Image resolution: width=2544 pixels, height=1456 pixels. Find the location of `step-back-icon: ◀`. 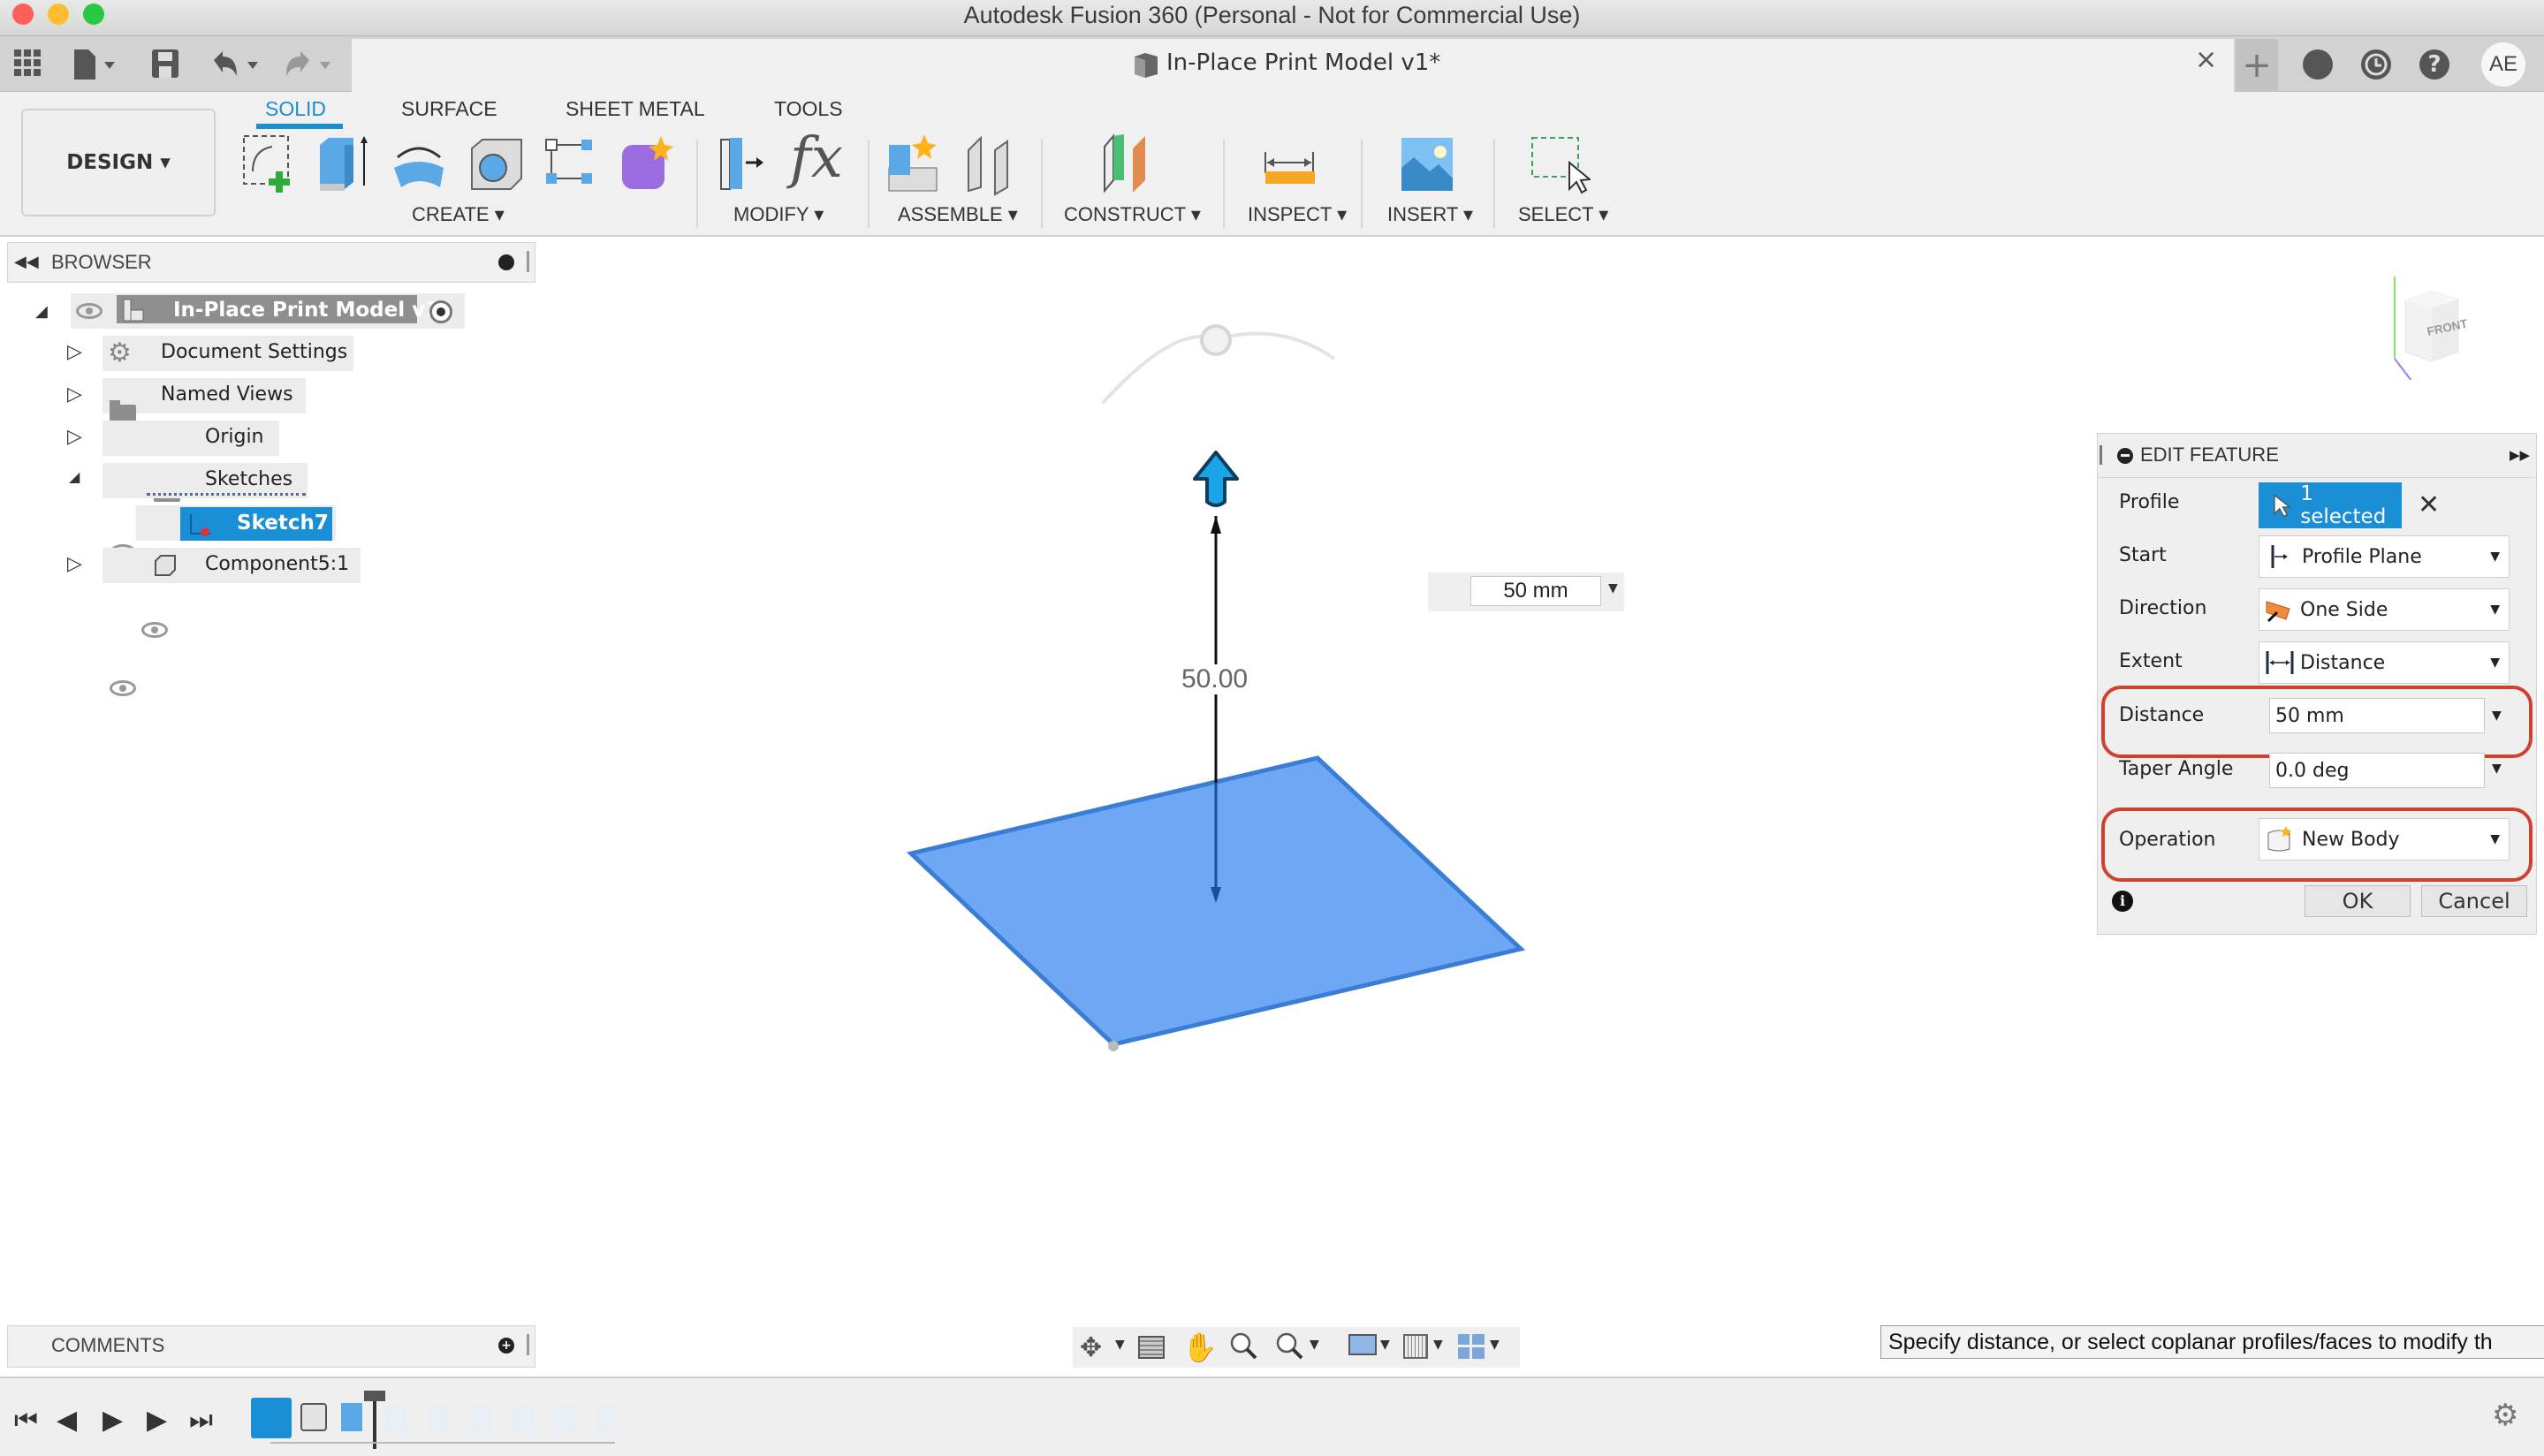

step-back-icon: ◀ is located at coordinates (67, 1420).